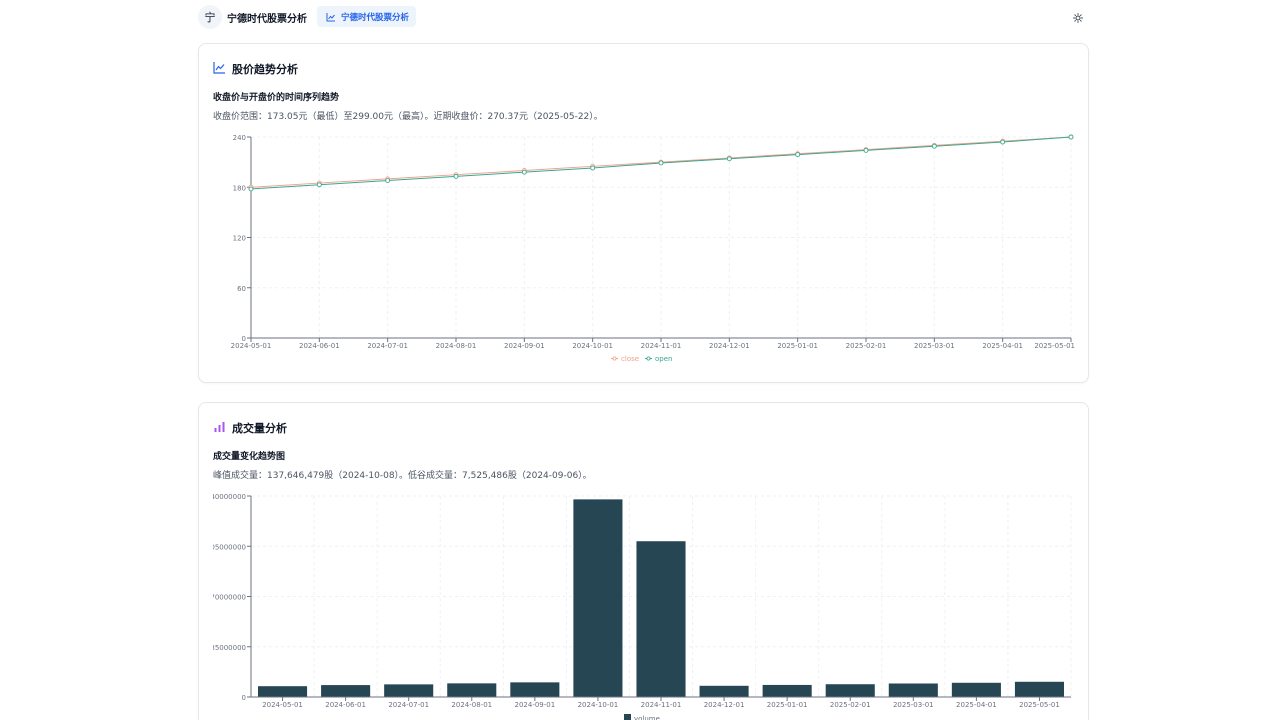  I want to click on theme-toggle-button, so click(1078, 17).